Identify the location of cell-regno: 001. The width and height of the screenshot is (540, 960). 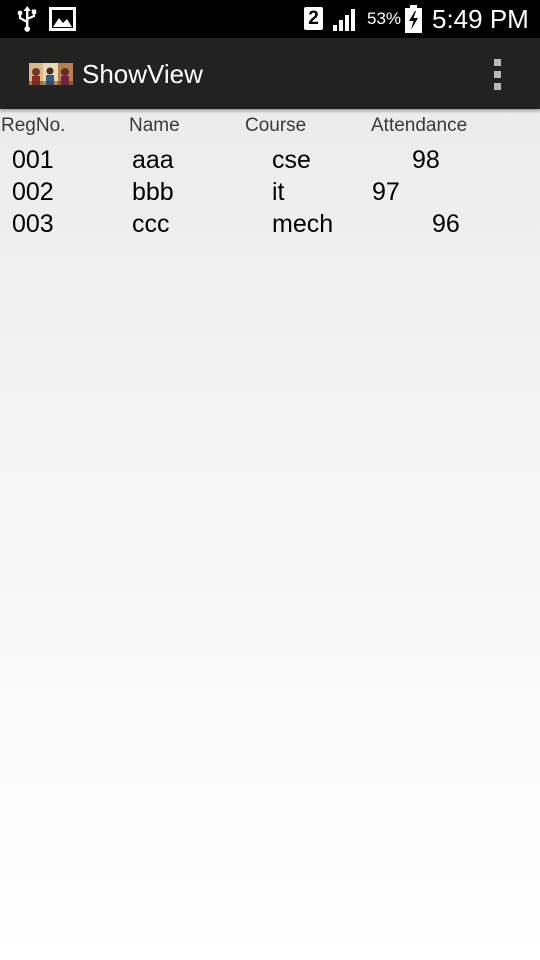
(33, 160).